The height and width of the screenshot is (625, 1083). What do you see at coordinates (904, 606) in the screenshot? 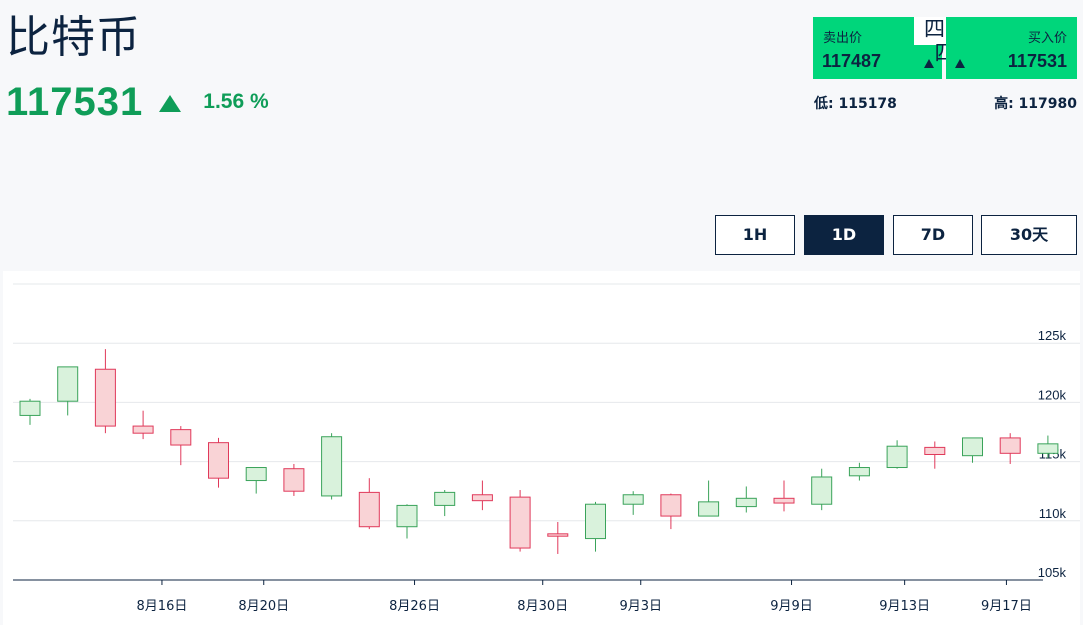
I see `x-tick-label: 9月13日` at bounding box center [904, 606].